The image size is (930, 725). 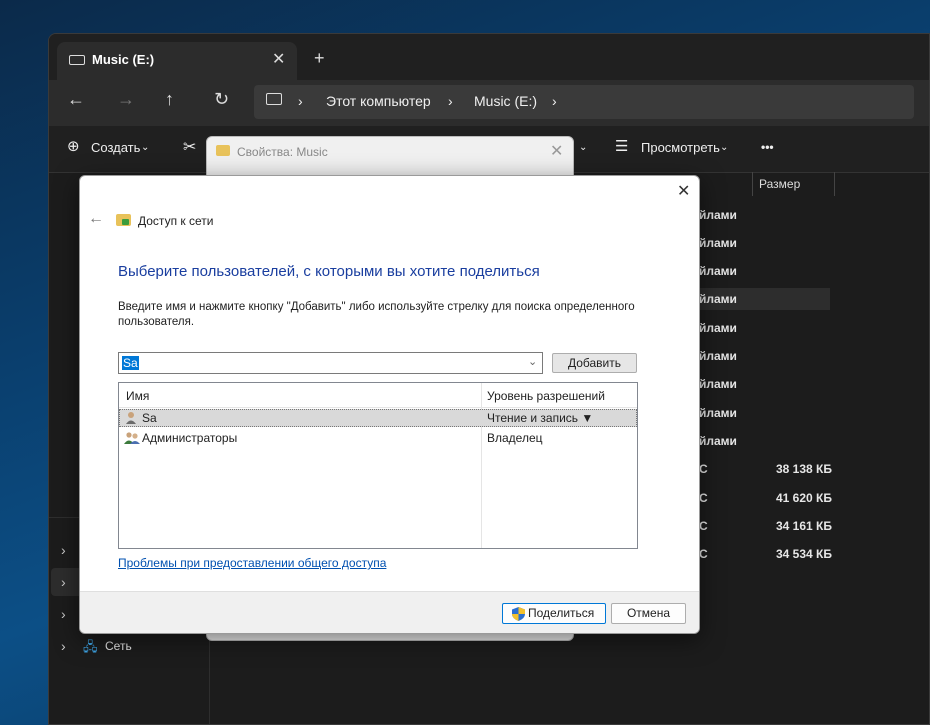 What do you see at coordinates (683, 191) in the screenshot?
I see `dialog-close-icon: ✕` at bounding box center [683, 191].